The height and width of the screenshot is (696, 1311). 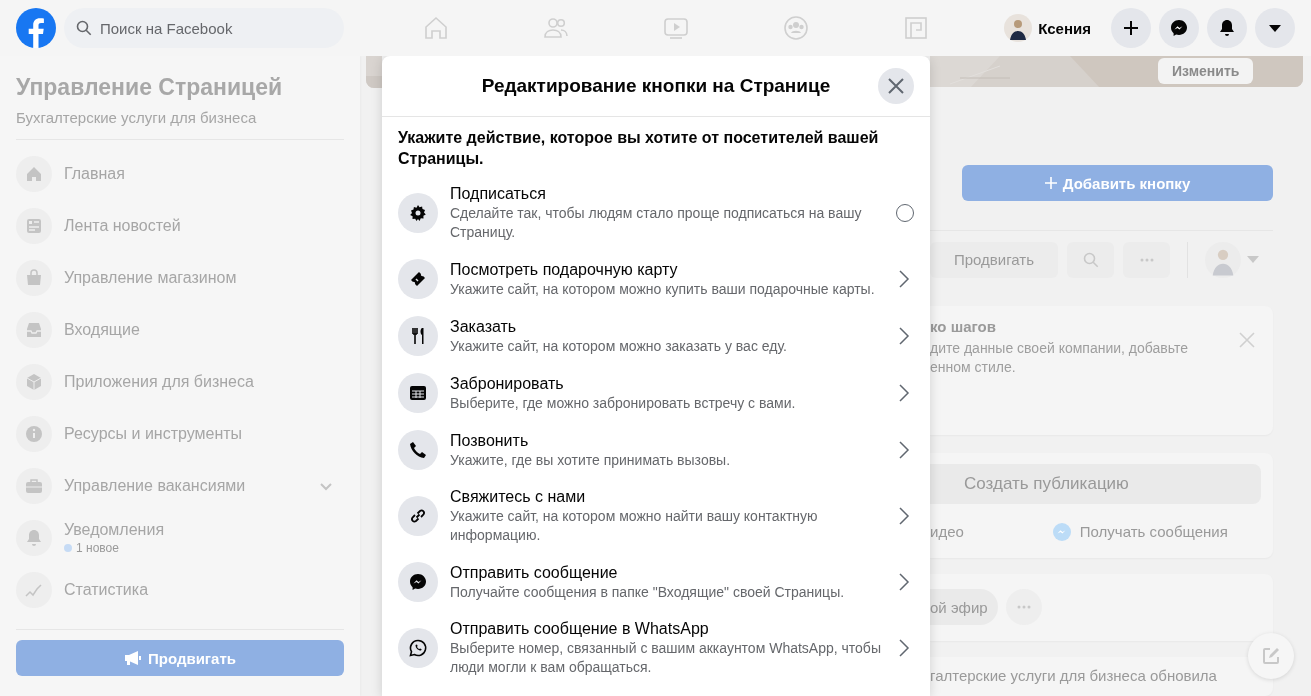 I want to click on cube-icon, so click(x=34, y=382).